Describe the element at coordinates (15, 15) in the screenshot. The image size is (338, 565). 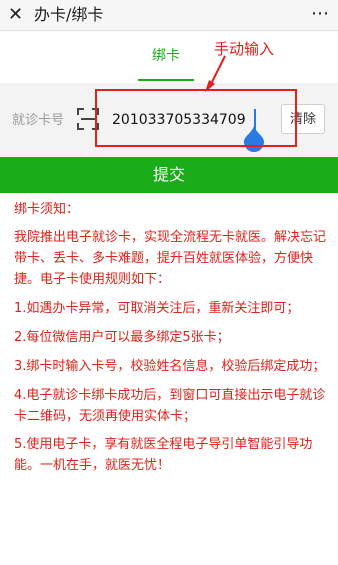
I see `close-icon: ✕` at that location.